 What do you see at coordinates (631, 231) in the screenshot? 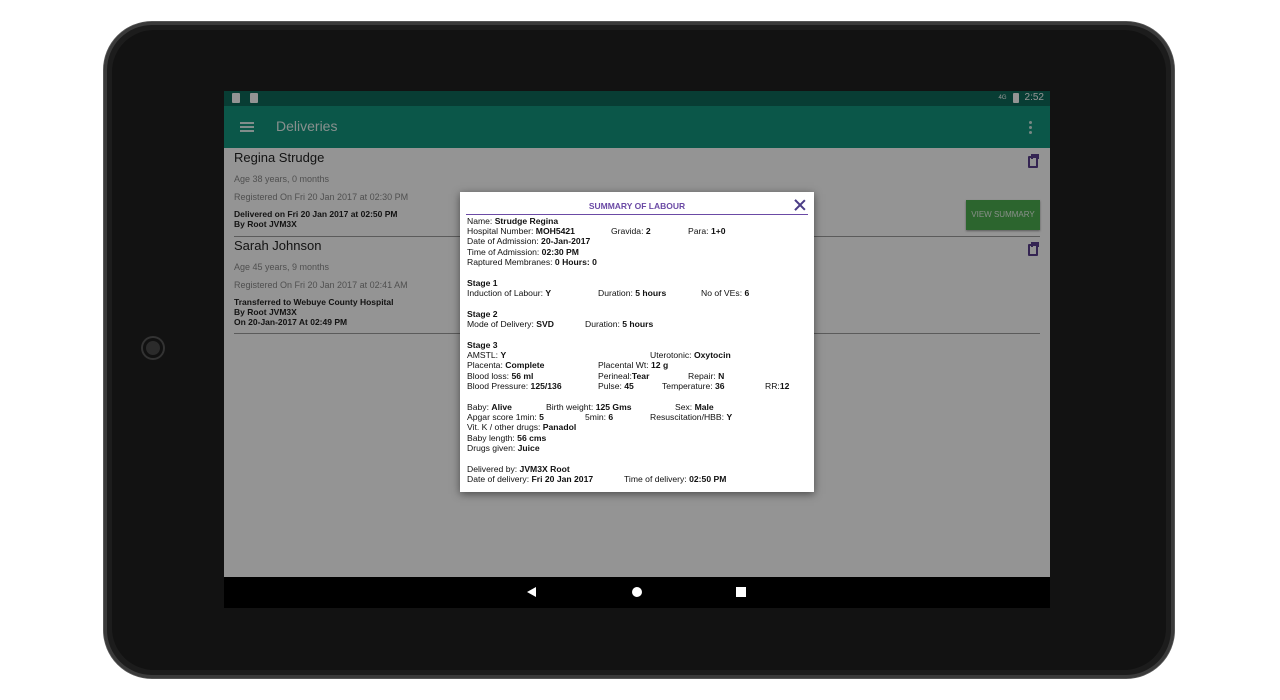
I see `gravida-row: Gravida: 2` at bounding box center [631, 231].